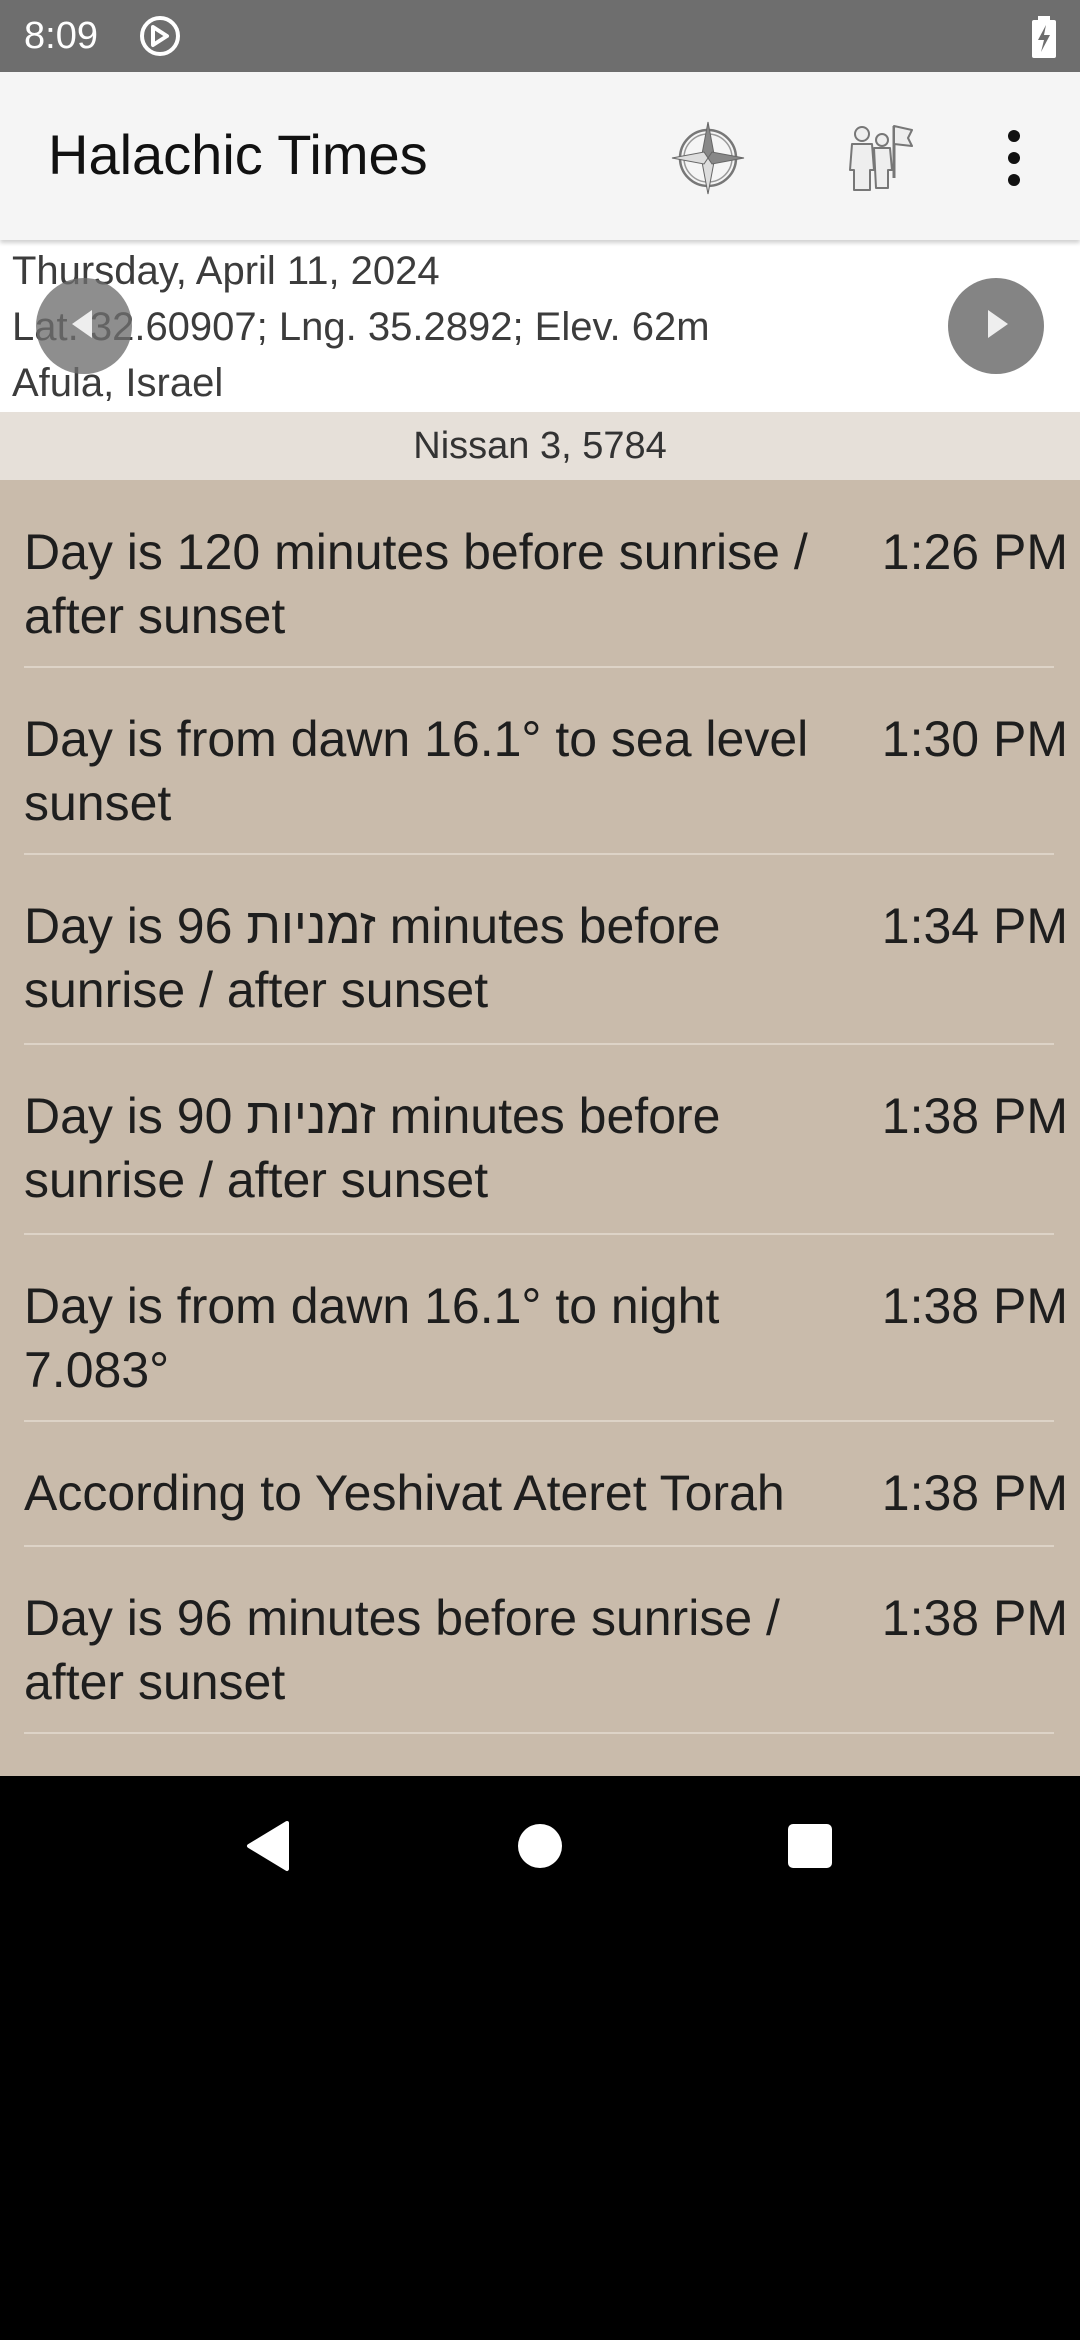 Image resolution: width=1080 pixels, height=2340 pixels. I want to click on arrow-right-icon, so click(996, 326).